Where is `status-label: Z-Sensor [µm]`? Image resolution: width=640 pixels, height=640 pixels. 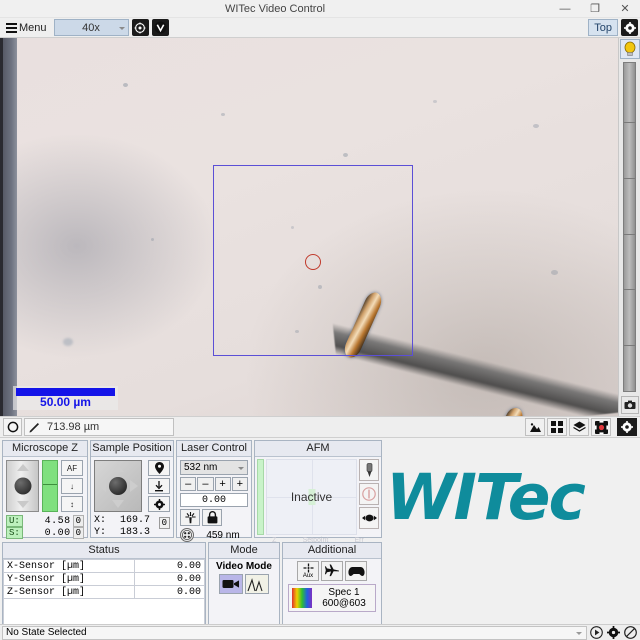 status-label: Z-Sensor [µm] is located at coordinates (69, 592).